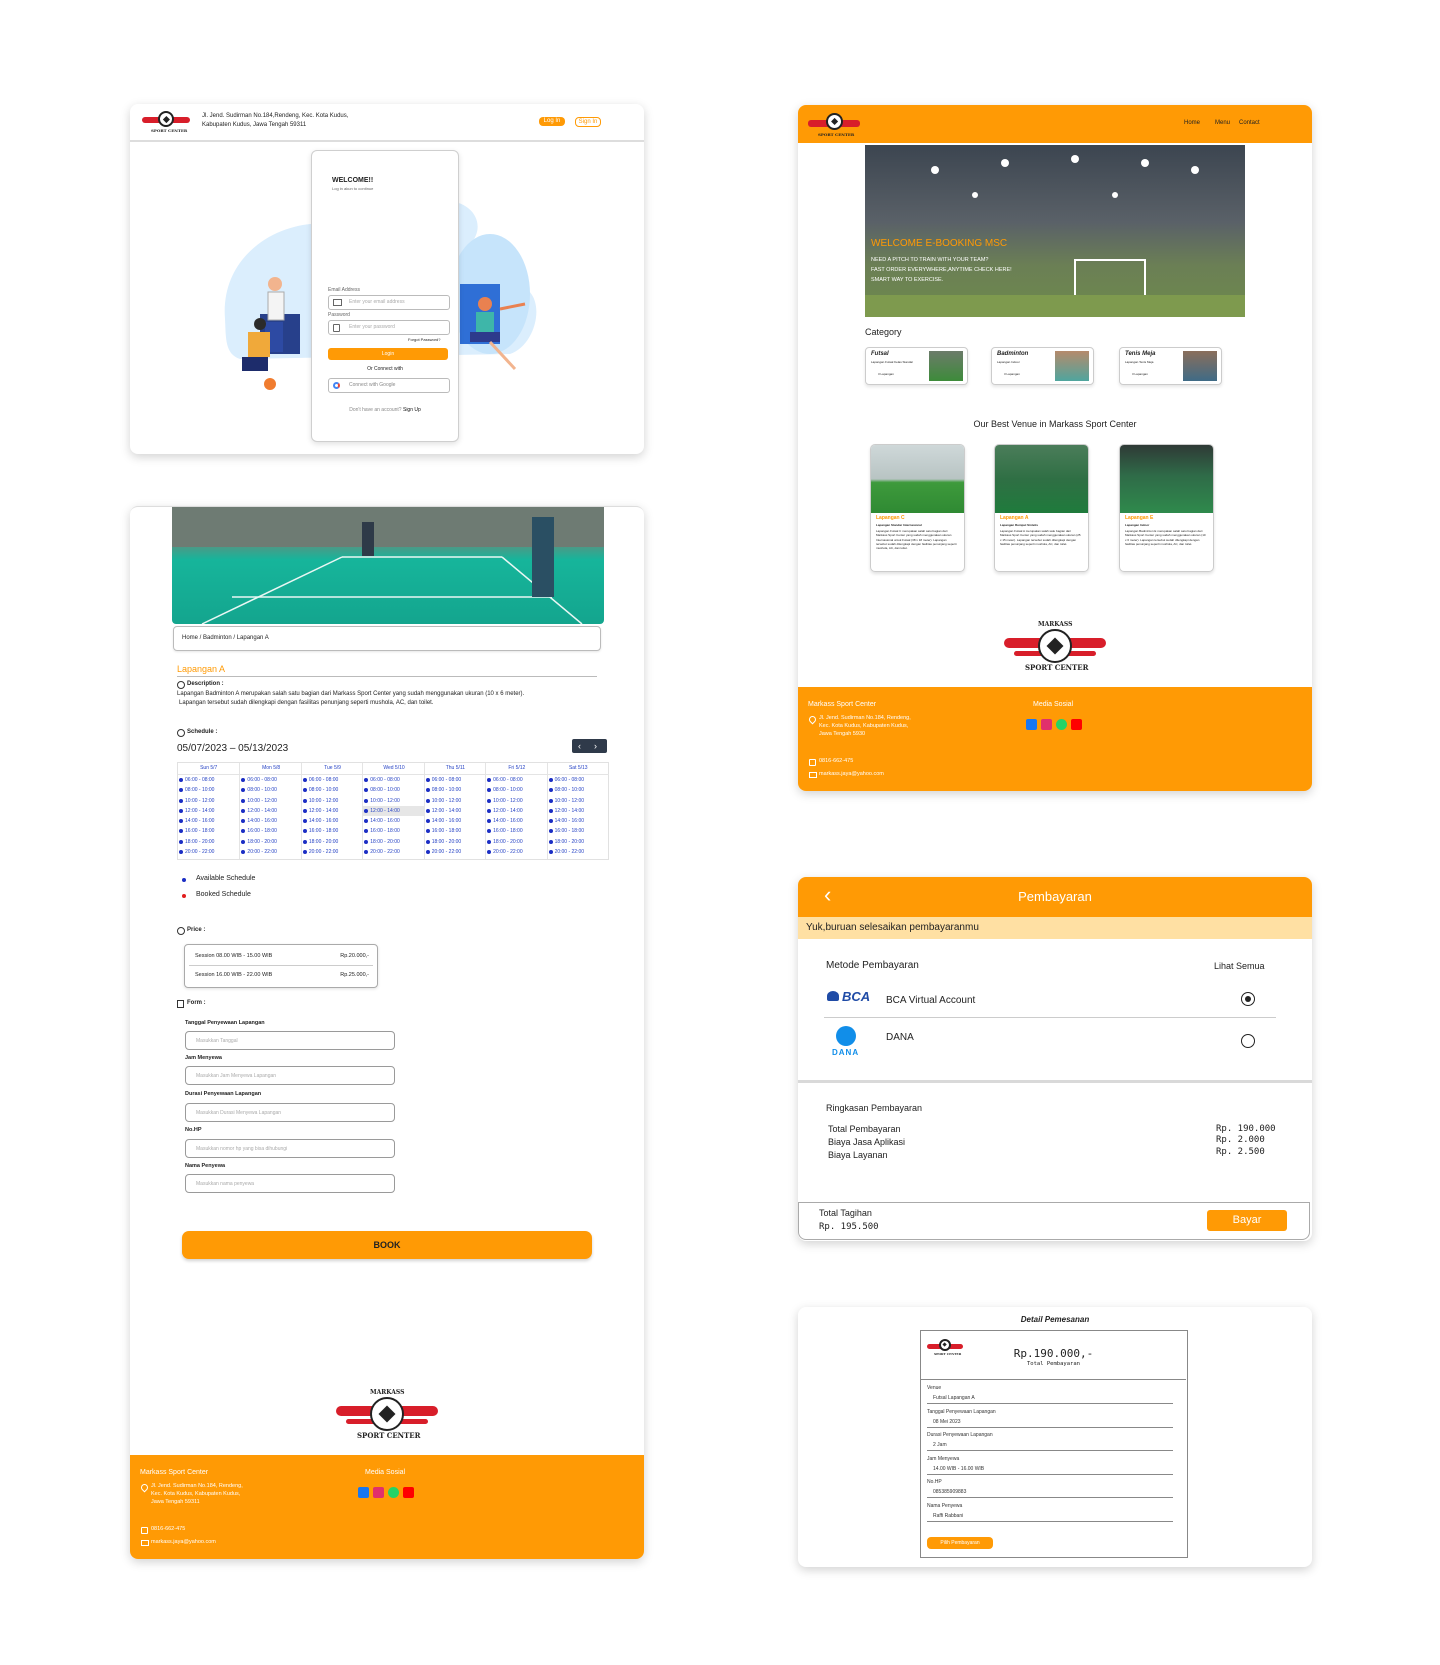 This screenshot has height=1665, width=1440. Describe the element at coordinates (961, 1411) in the screenshot. I see `receipt-row-label: Tanggal Penyewaan Lapangan` at that location.